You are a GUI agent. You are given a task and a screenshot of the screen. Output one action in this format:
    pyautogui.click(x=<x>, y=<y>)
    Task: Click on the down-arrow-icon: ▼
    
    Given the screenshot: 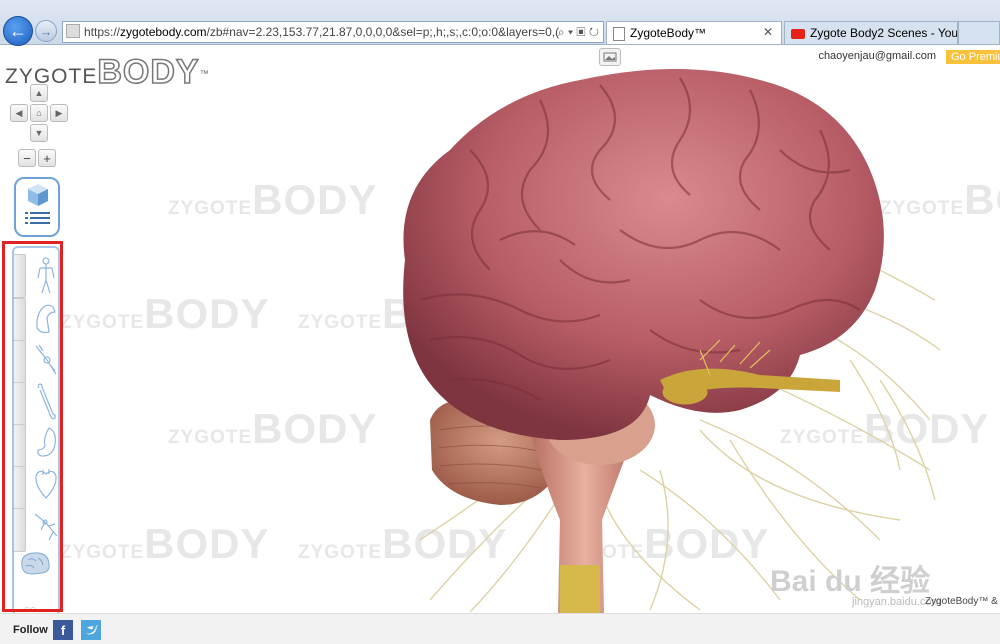 What is the action you would take?
    pyautogui.click(x=39, y=133)
    